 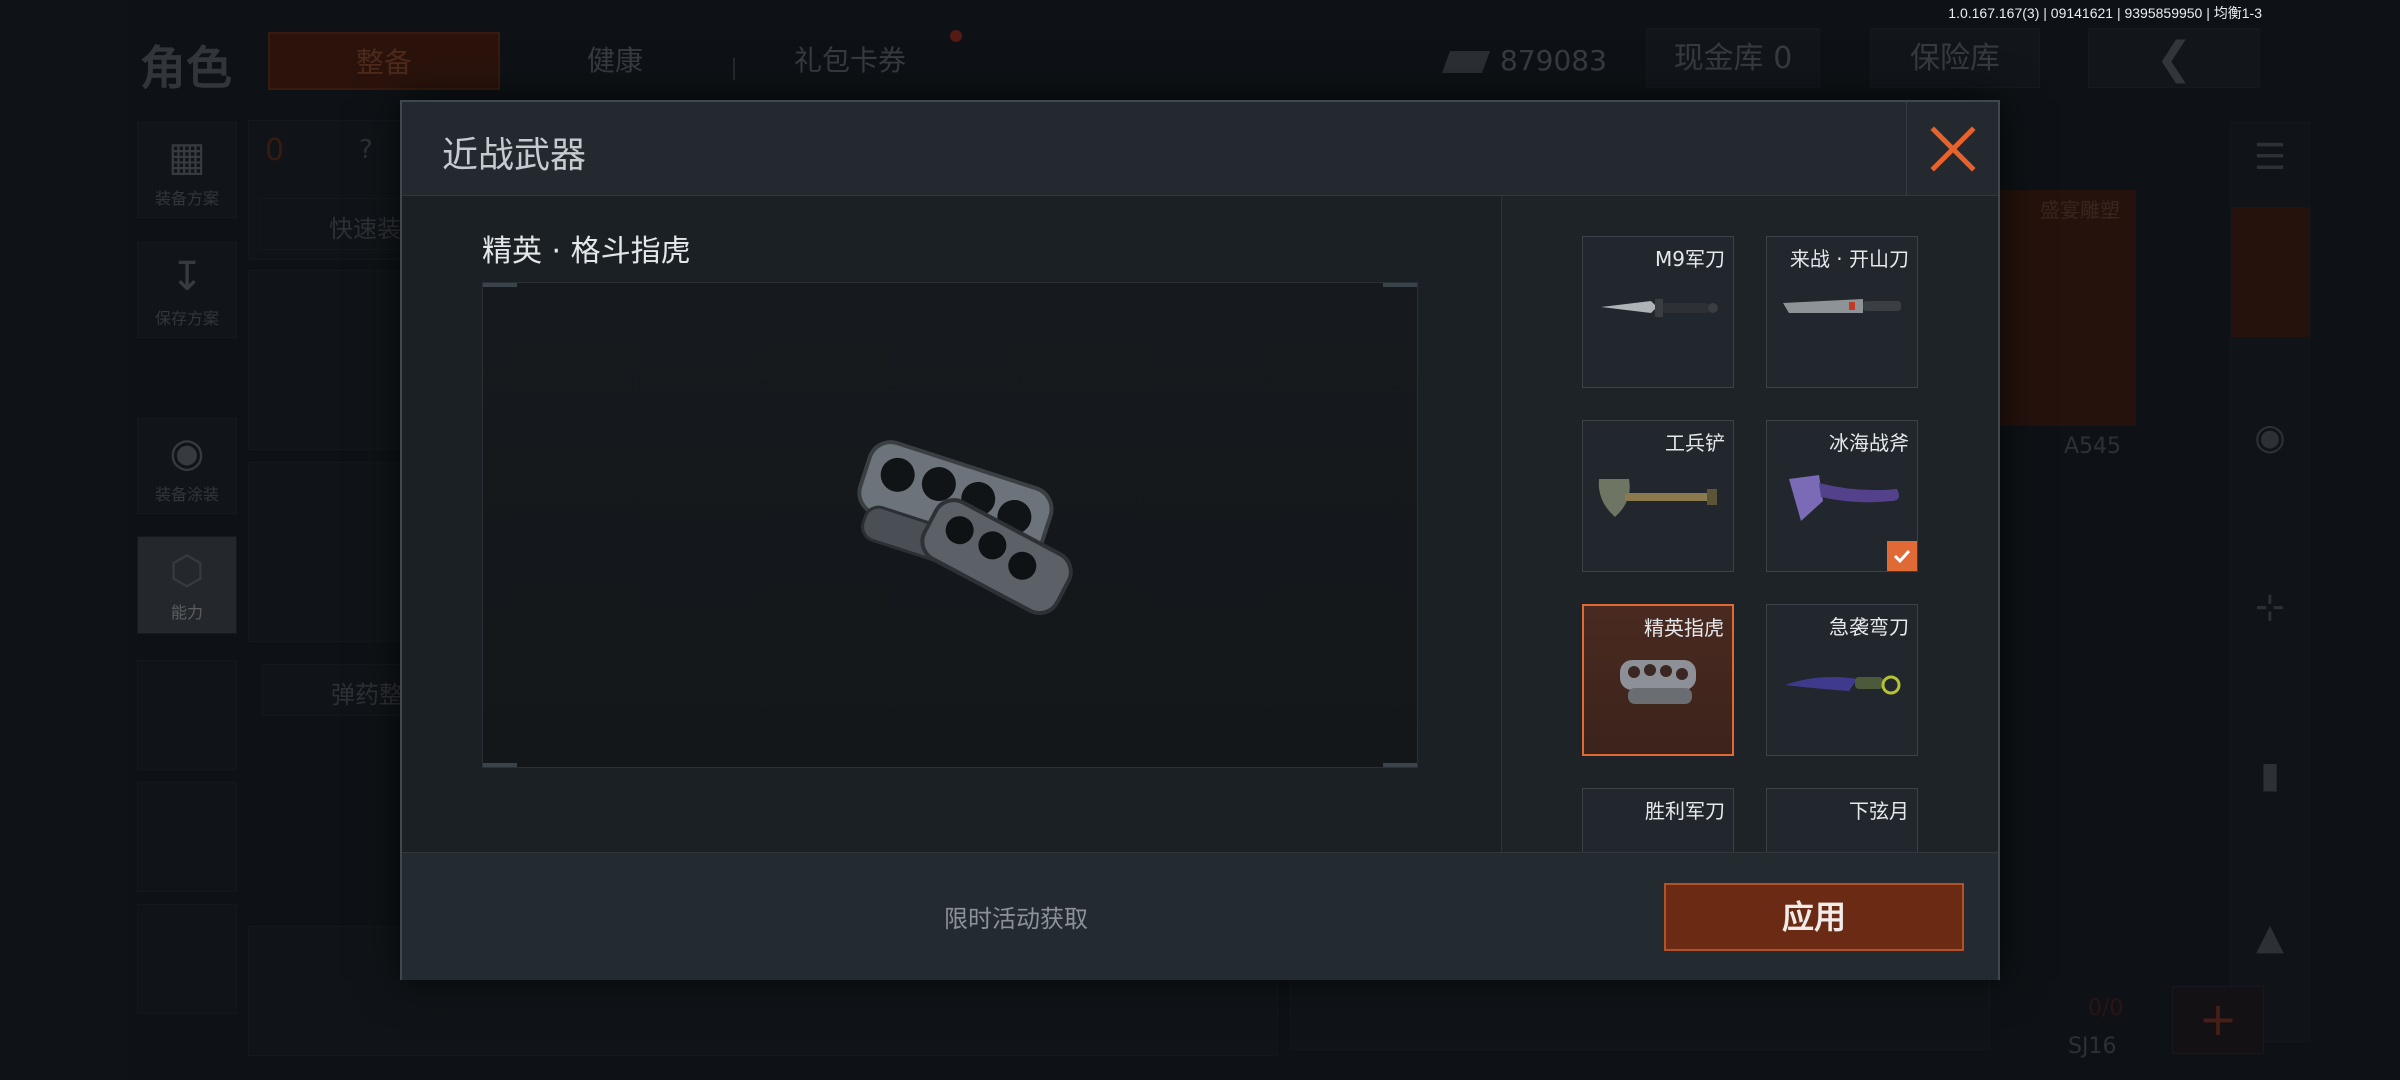 I want to click on weapon-card-label: 急袭弯刀, so click(x=1869, y=627).